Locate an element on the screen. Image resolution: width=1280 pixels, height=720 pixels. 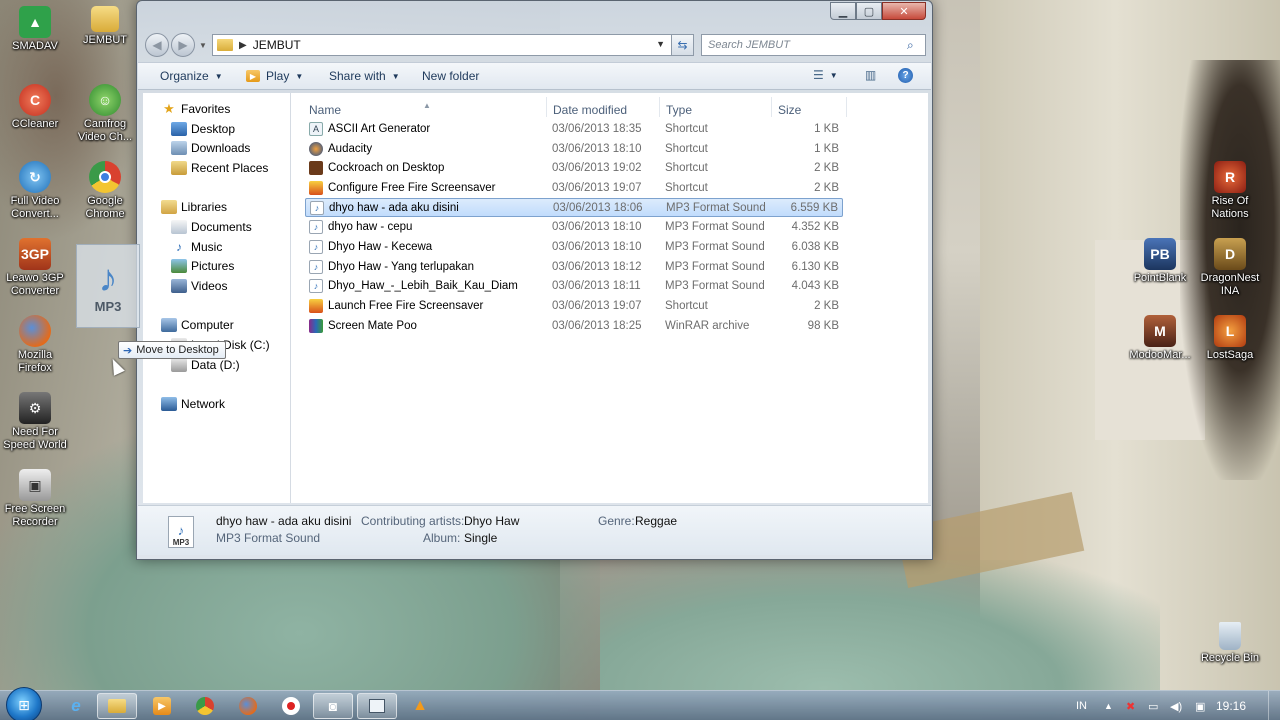
action-center-icon: ✖ is located at coordinates (1130, 705).